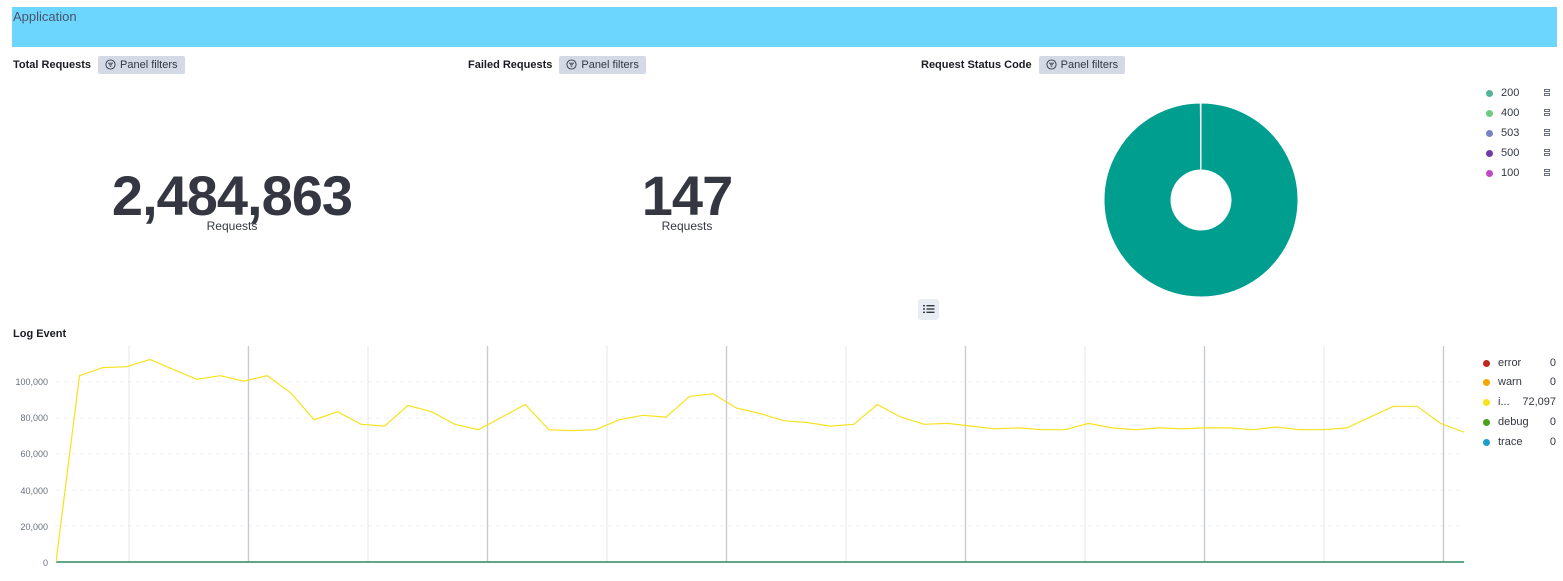  I want to click on y-tick-label: 40,000, so click(34, 491).